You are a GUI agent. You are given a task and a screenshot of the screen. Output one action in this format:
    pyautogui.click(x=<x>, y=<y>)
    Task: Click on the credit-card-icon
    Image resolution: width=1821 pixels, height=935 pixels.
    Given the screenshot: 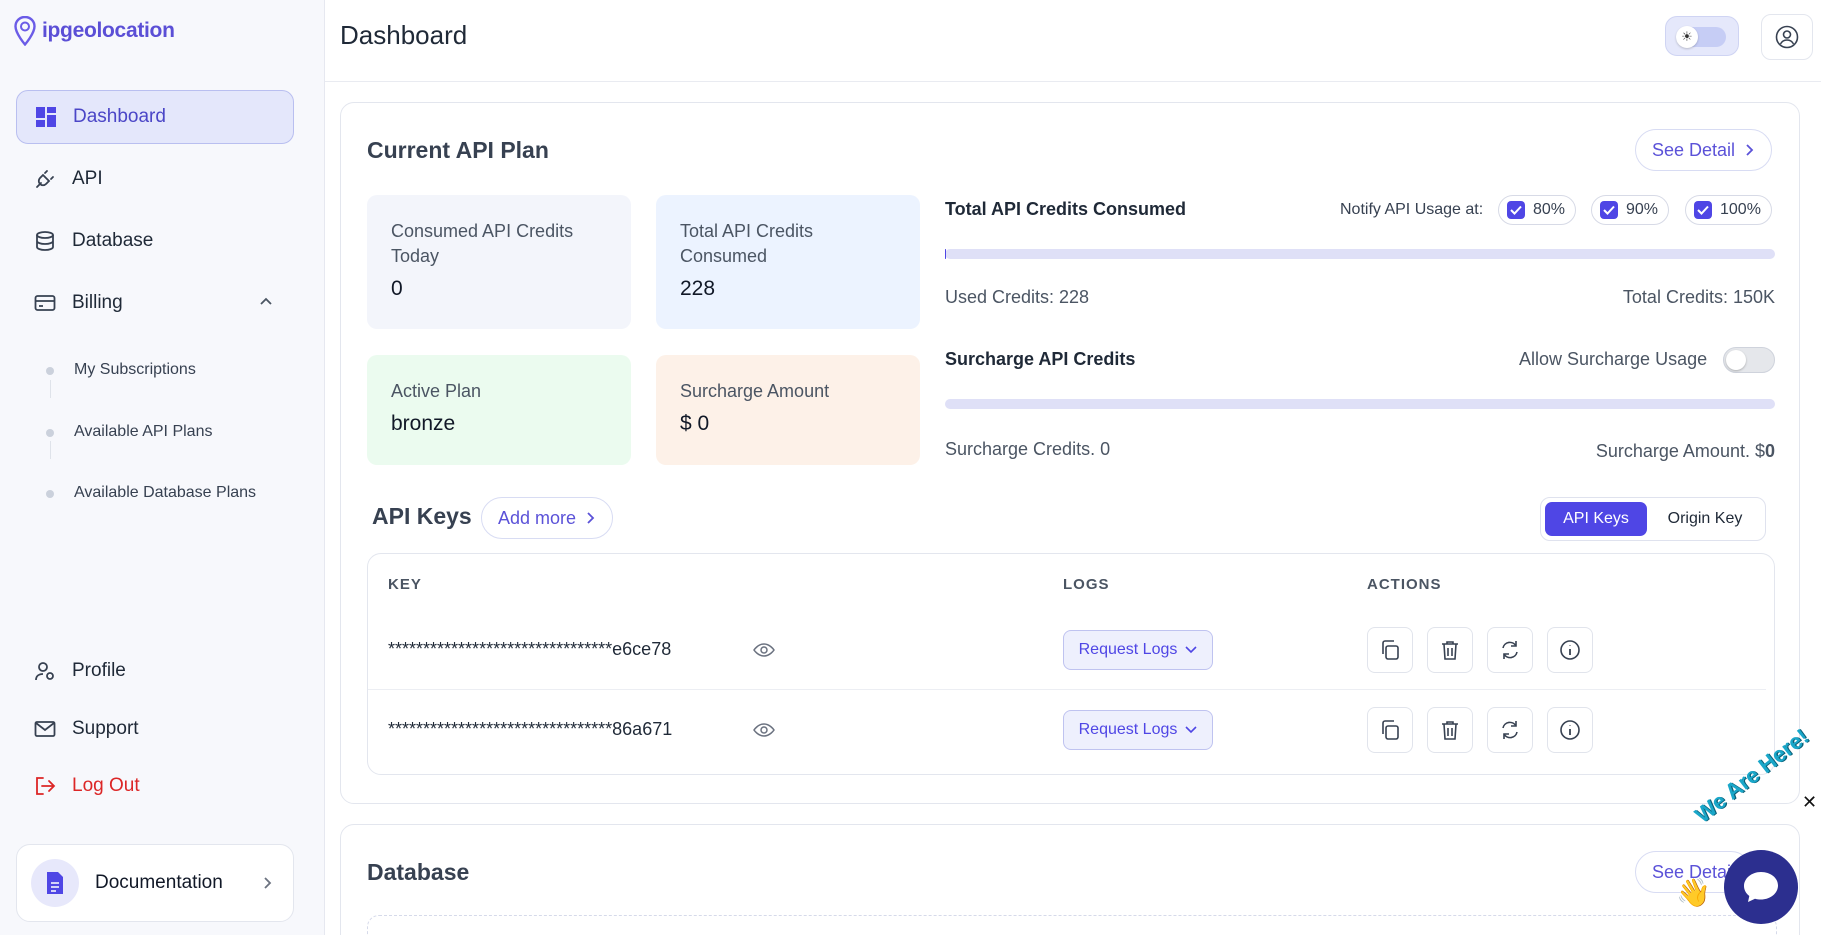 What is the action you would take?
    pyautogui.click(x=45, y=303)
    